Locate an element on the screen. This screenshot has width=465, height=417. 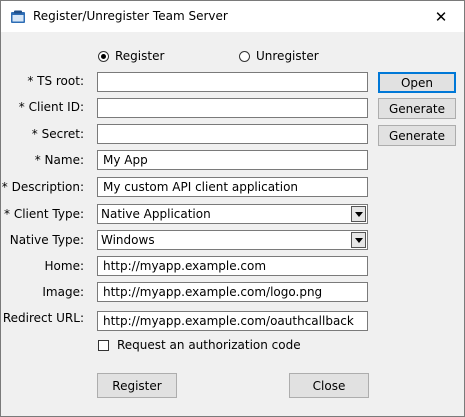
redirect-url-label: Redirect URL: is located at coordinates (43, 318).